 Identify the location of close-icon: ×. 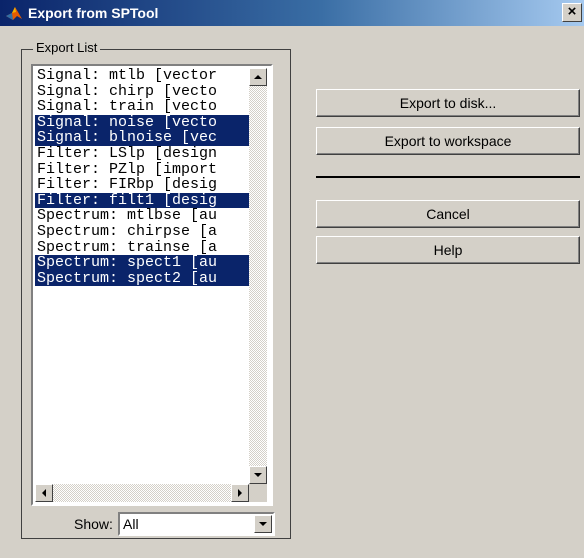
(572, 11).